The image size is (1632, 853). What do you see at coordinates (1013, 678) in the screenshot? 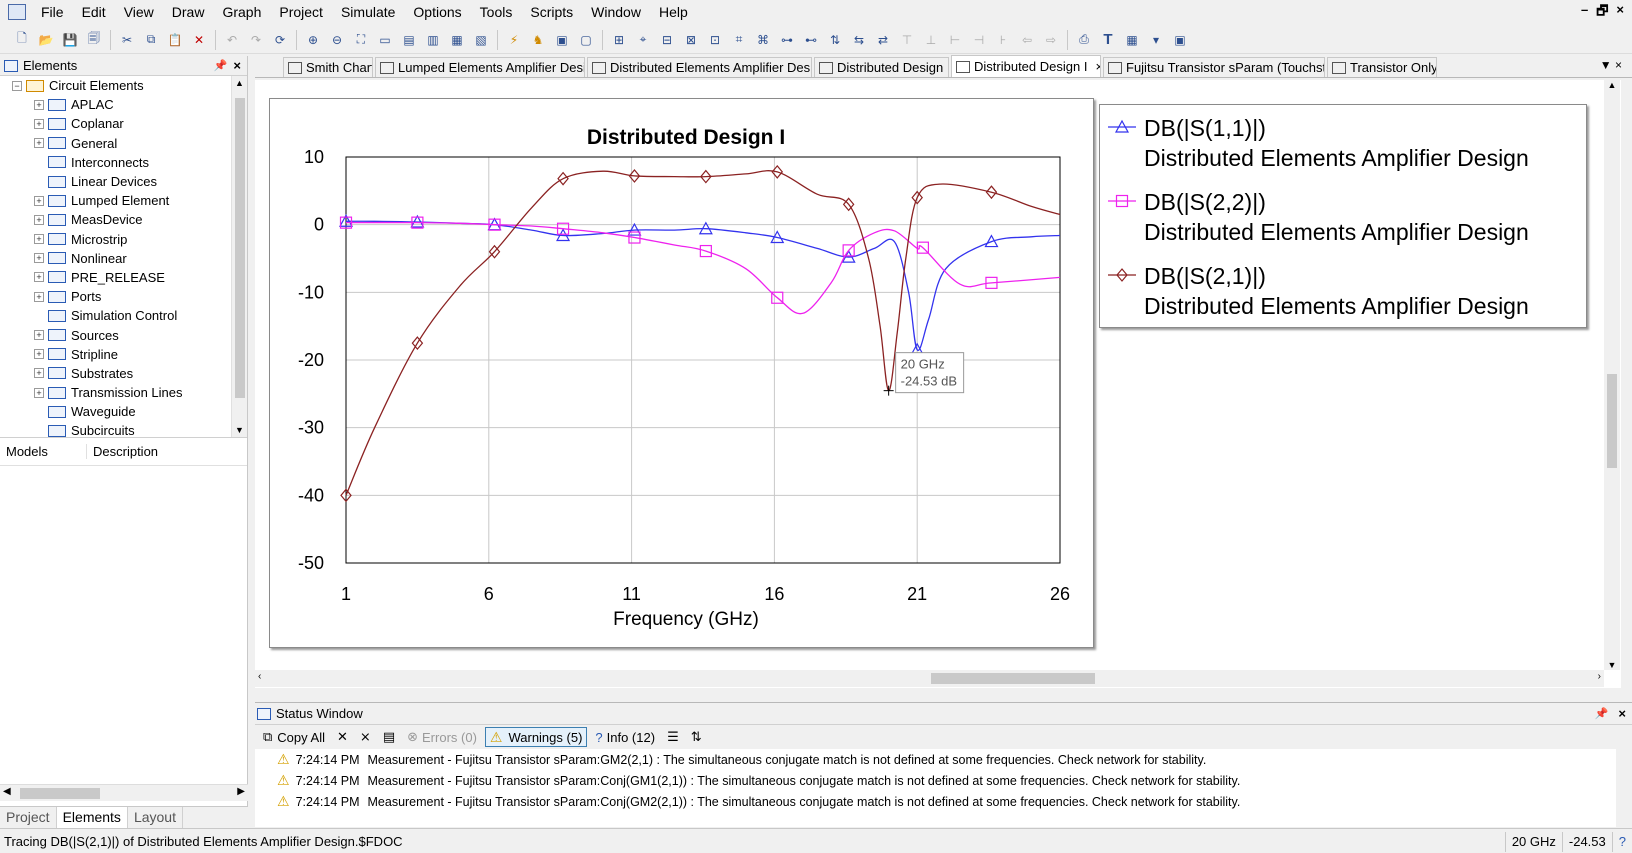
I see `doc-hscroll-thumb` at bounding box center [1013, 678].